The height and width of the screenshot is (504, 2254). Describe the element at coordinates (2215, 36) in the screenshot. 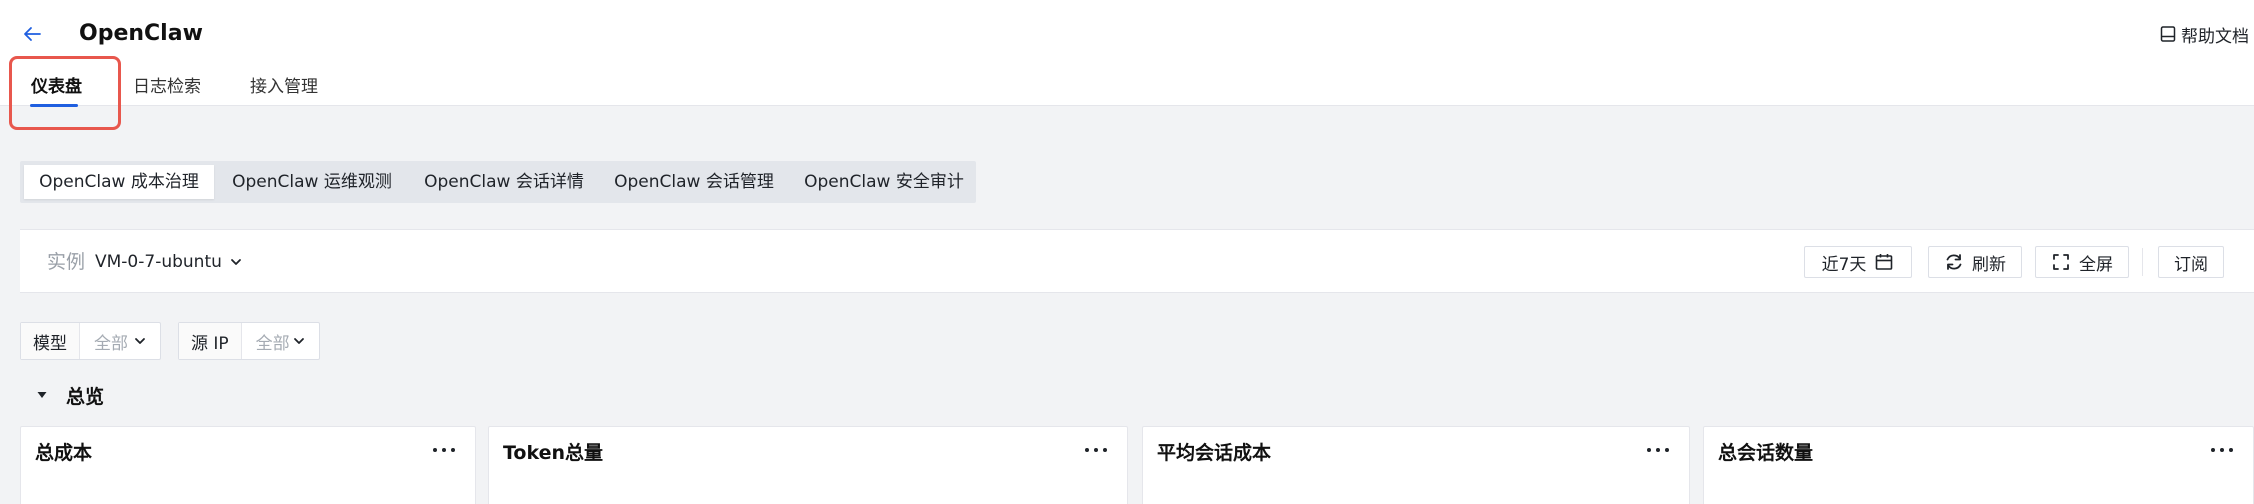

I see `help-docs-label: 帮助文档` at that location.